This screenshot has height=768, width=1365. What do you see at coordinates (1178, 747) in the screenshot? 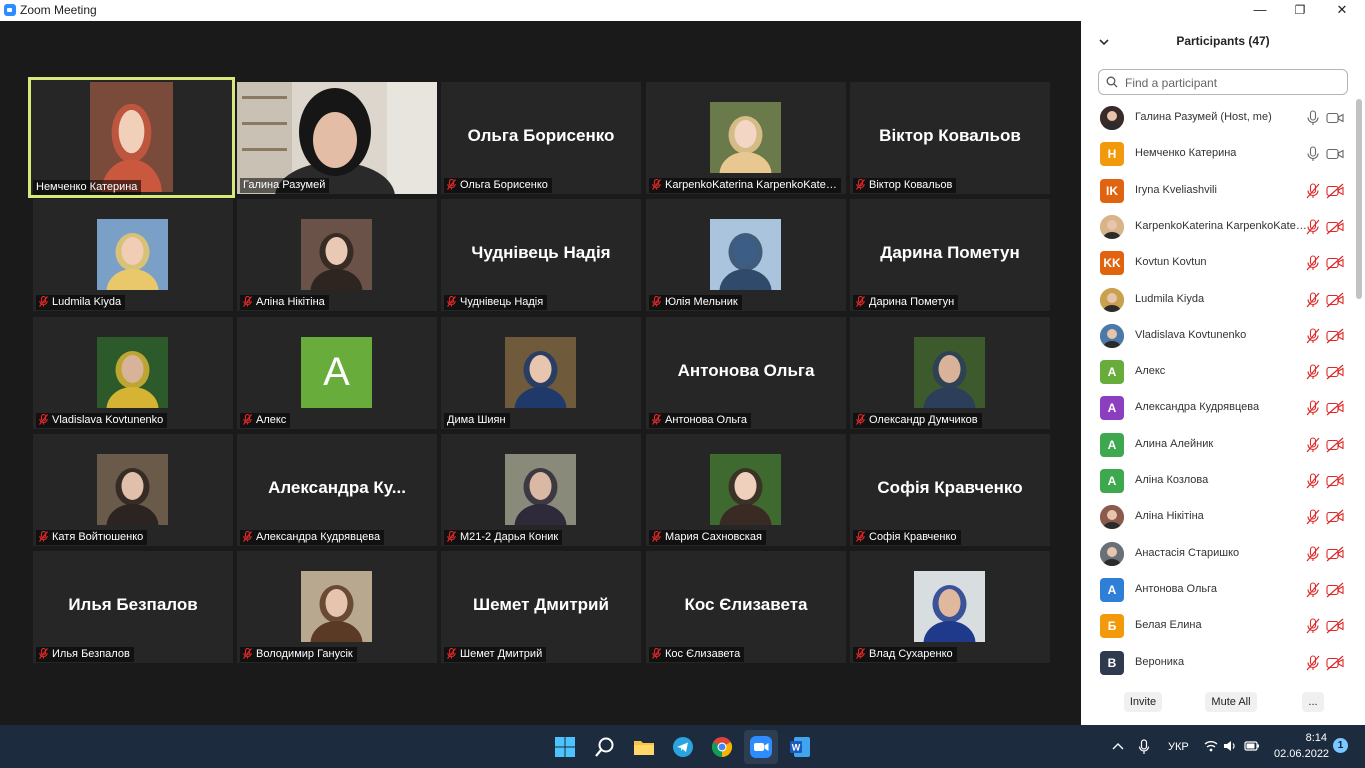
I see `language-indicator: УКР` at bounding box center [1178, 747].